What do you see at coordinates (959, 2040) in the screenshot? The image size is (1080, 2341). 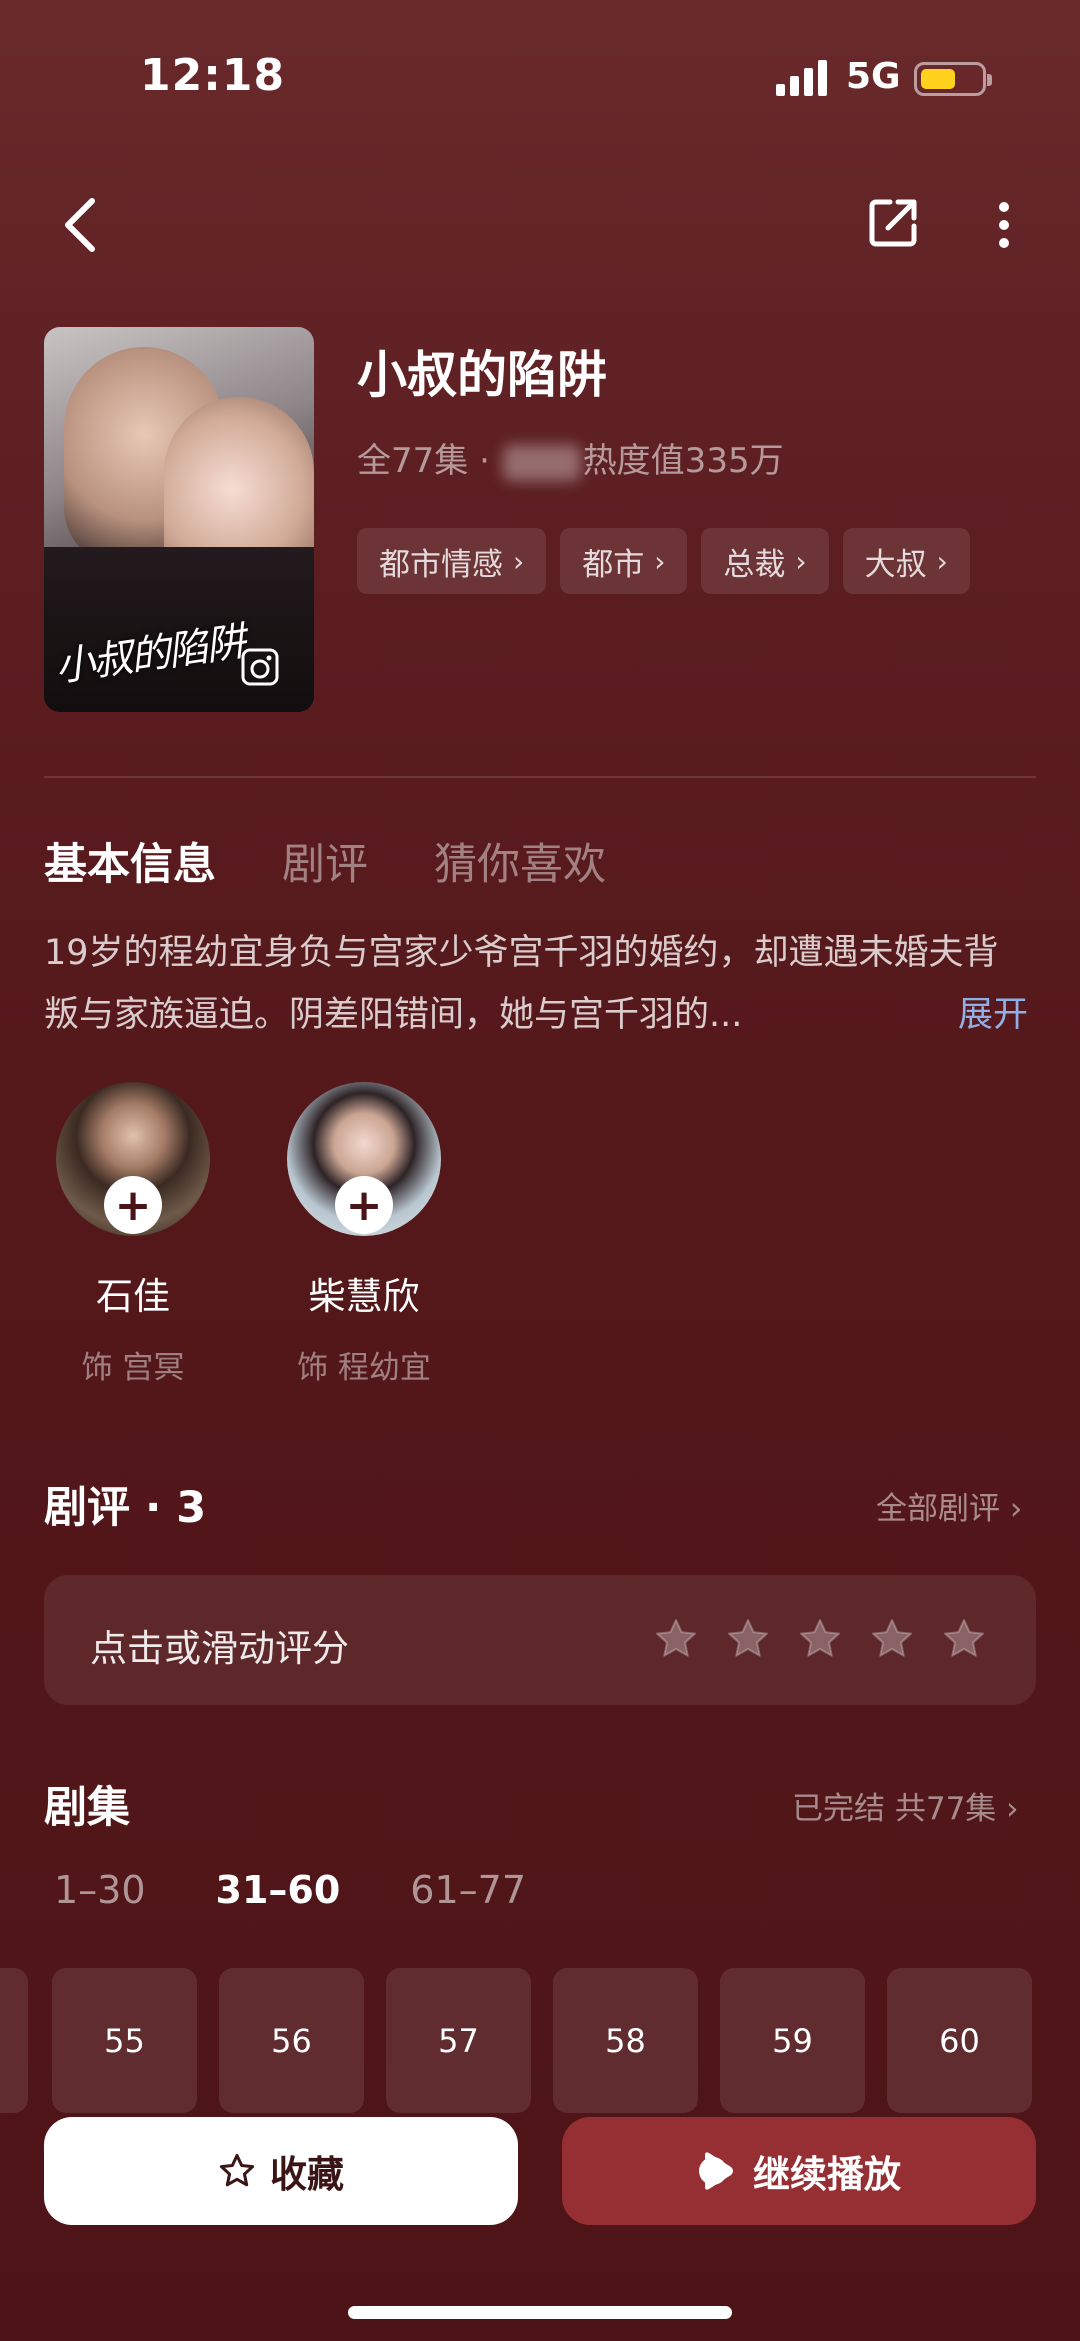 I see `episode-tile: 60` at bounding box center [959, 2040].